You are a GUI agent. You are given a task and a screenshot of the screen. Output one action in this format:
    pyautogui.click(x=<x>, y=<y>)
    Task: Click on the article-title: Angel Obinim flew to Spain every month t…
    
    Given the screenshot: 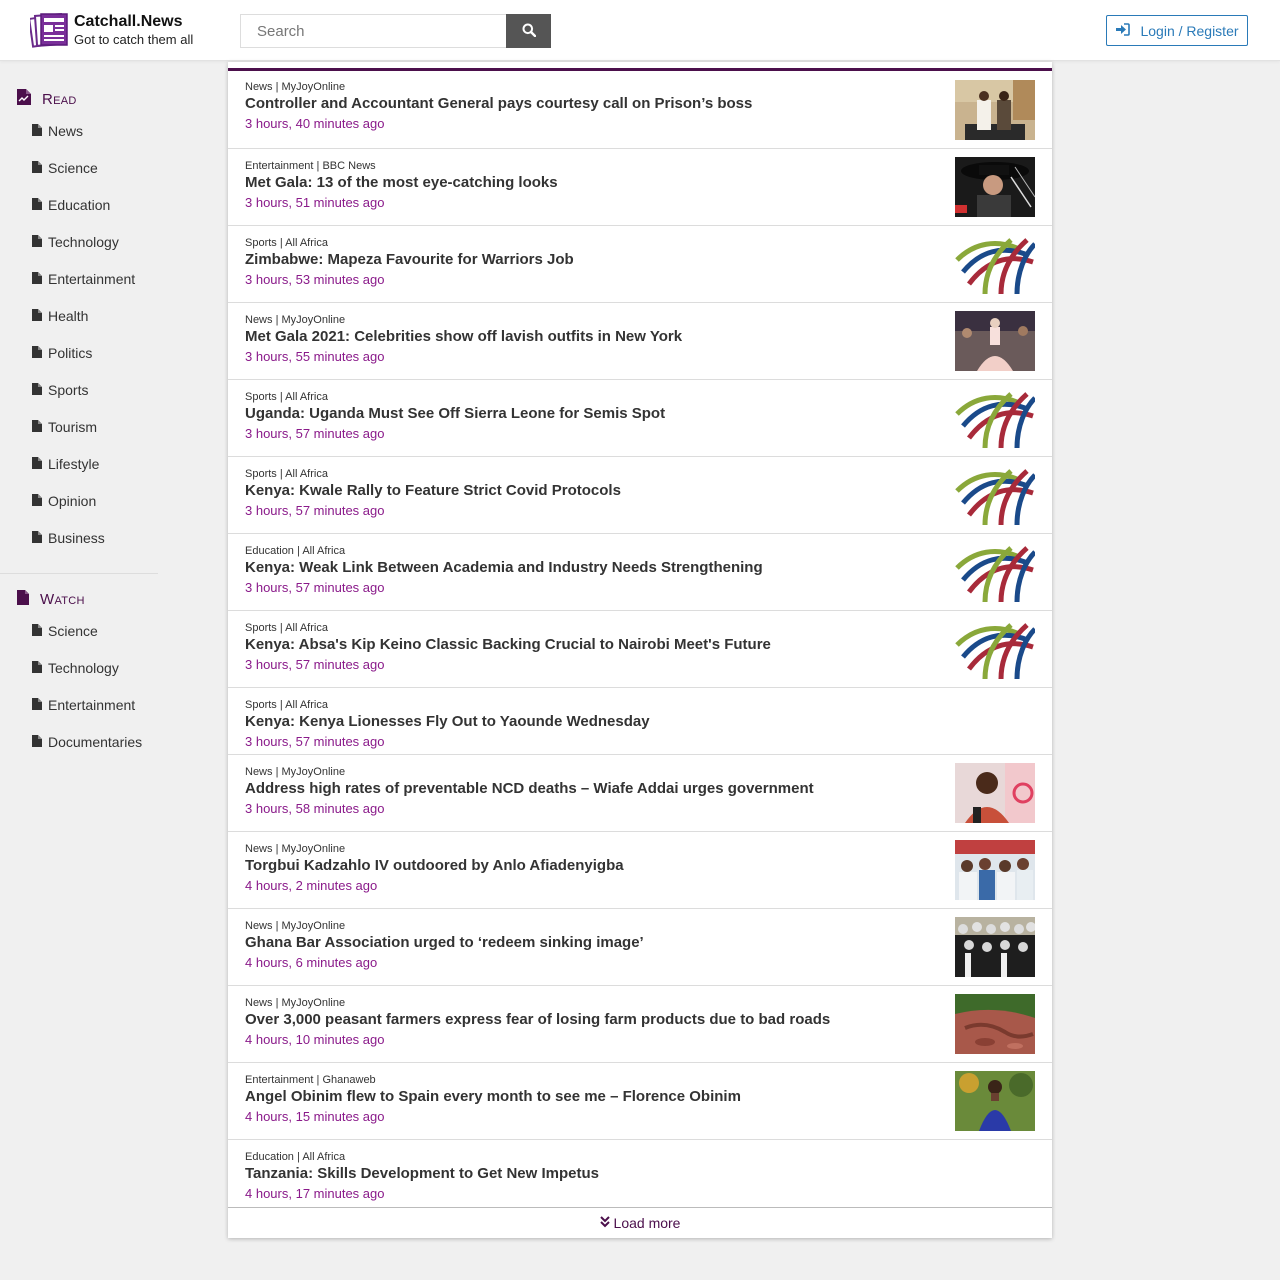 What is the action you would take?
    pyautogui.click(x=493, y=1096)
    